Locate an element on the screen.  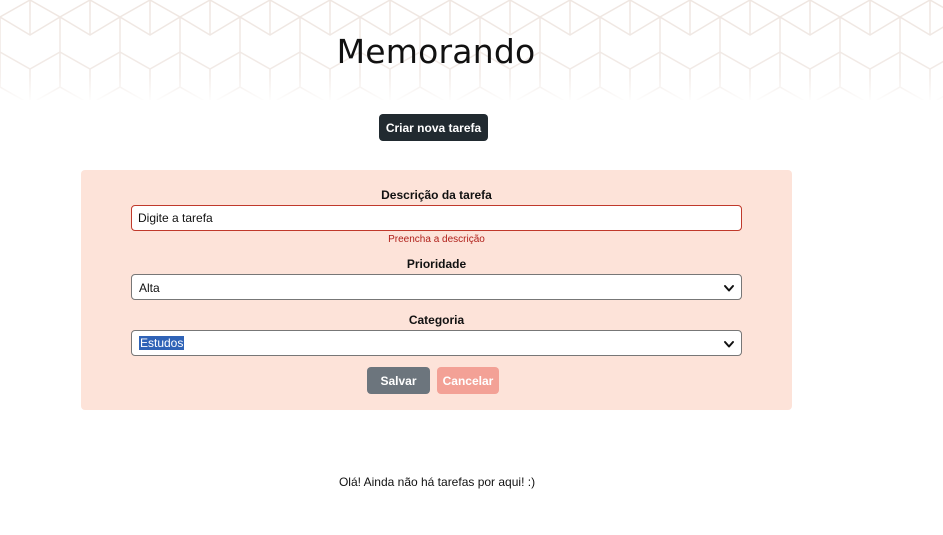
priority-selected-value: Alta is located at coordinates (149, 288).